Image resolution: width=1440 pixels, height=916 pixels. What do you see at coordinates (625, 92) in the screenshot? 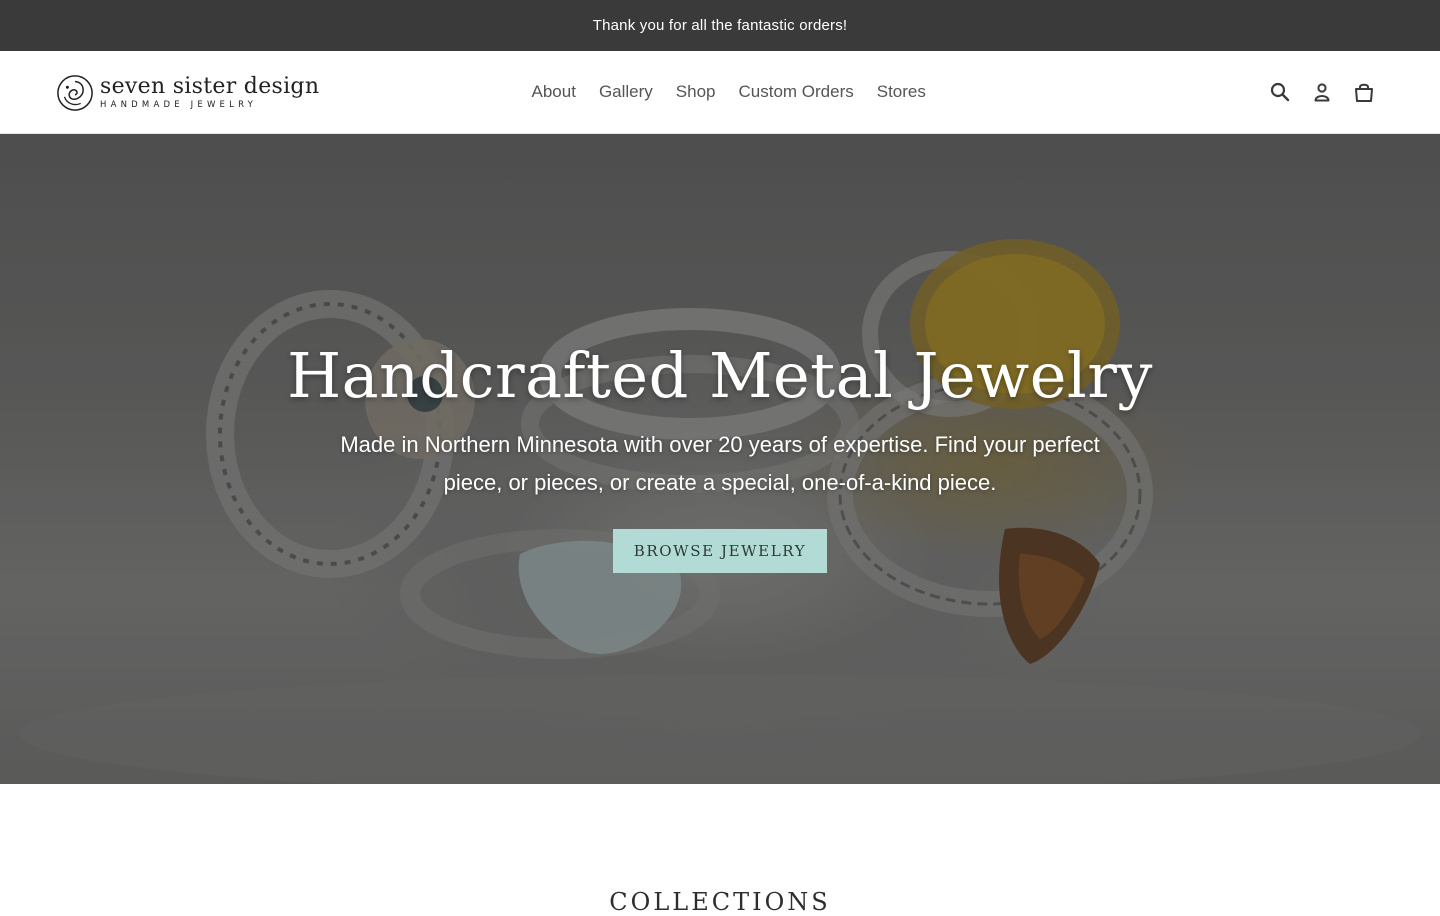
I see `nav-gallery: Gallery` at bounding box center [625, 92].